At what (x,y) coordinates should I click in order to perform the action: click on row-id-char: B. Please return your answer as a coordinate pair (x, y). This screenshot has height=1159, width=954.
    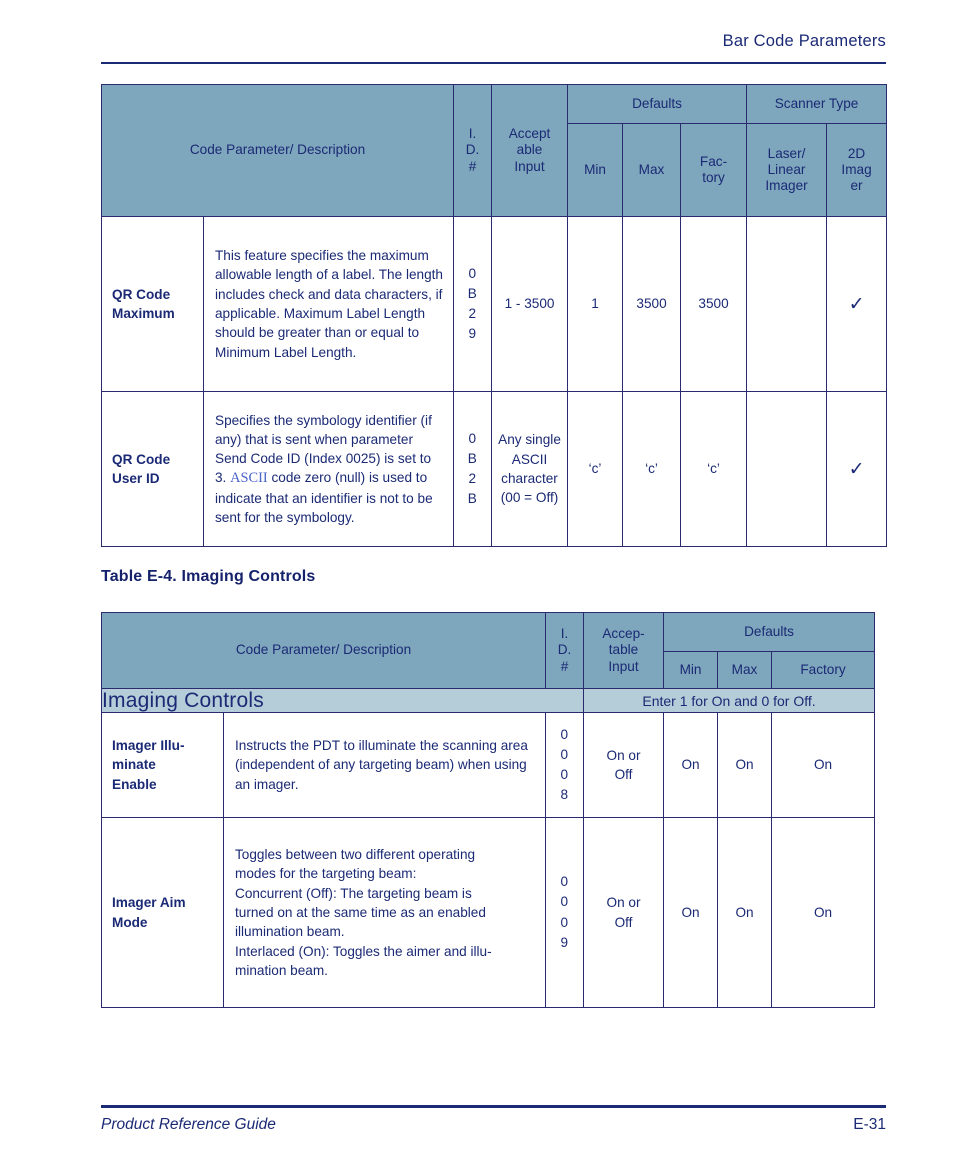
    Looking at the image, I should click on (472, 293).